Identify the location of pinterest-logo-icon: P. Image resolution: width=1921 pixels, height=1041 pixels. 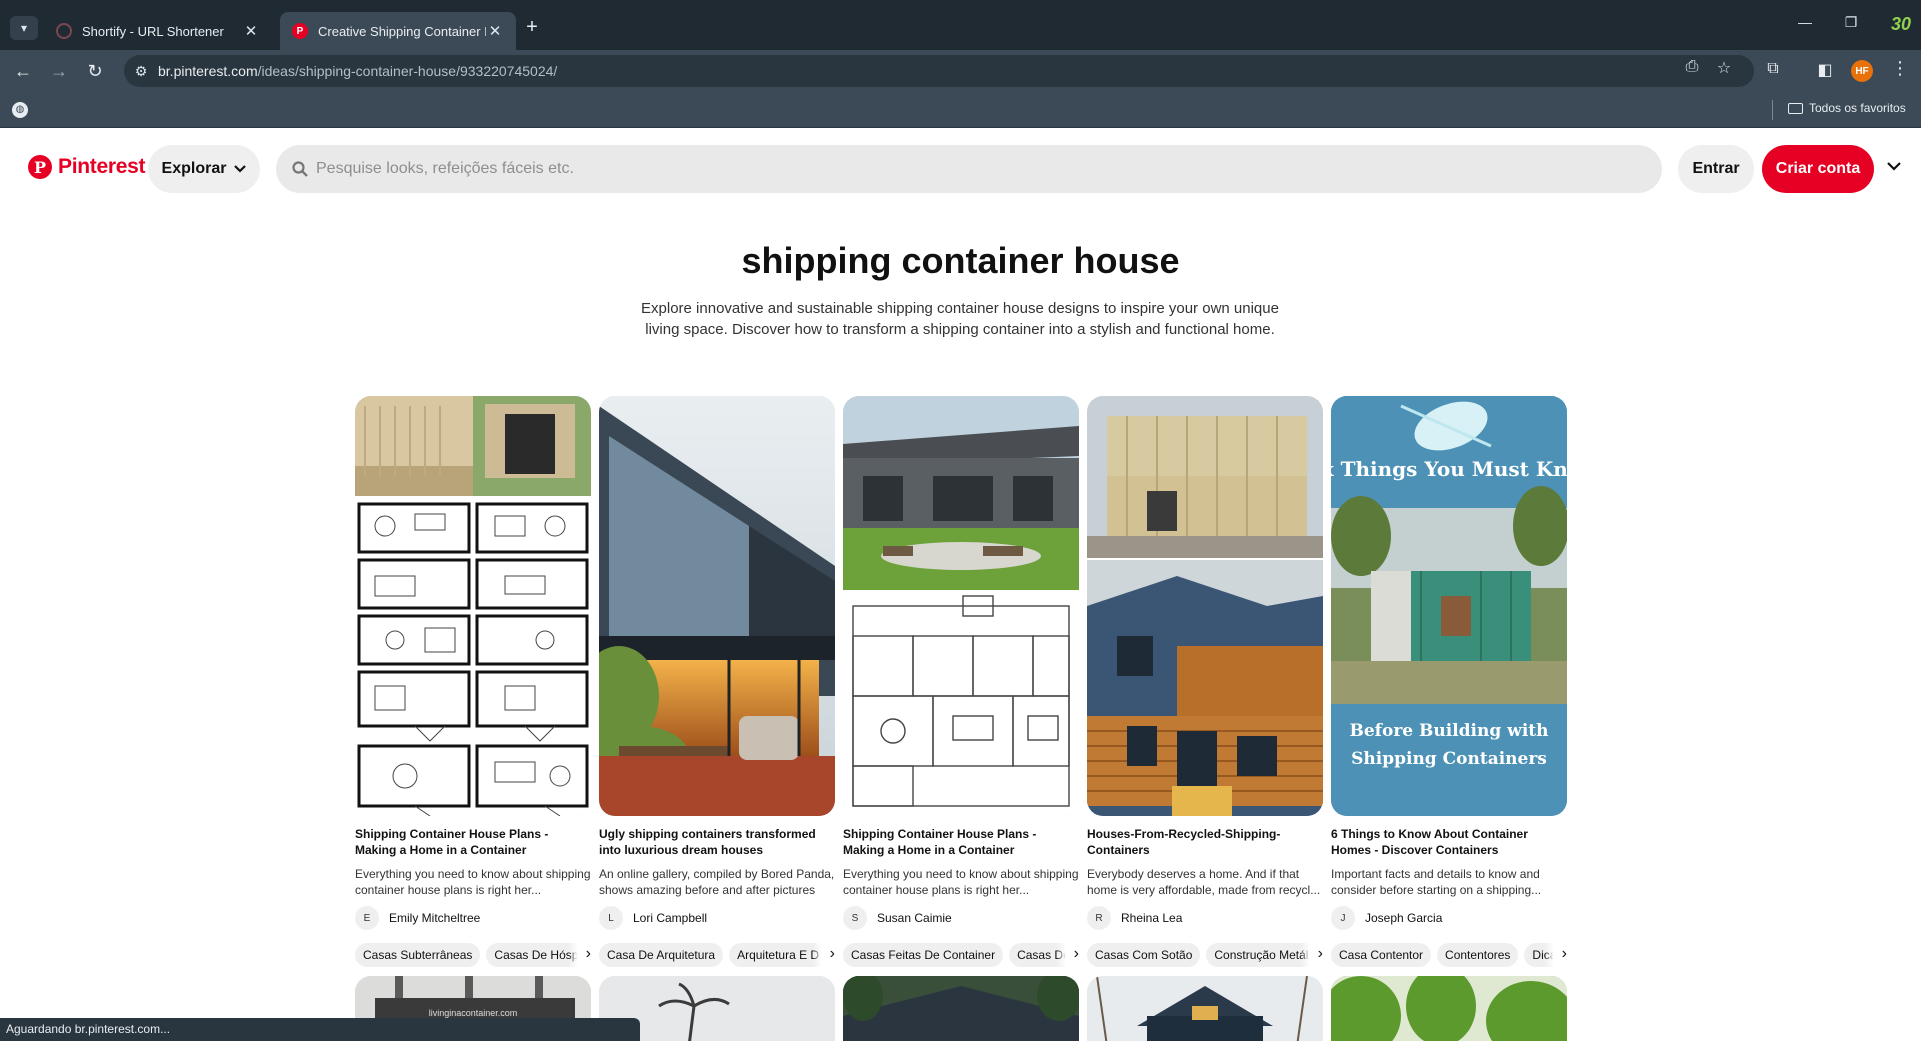
(40, 167).